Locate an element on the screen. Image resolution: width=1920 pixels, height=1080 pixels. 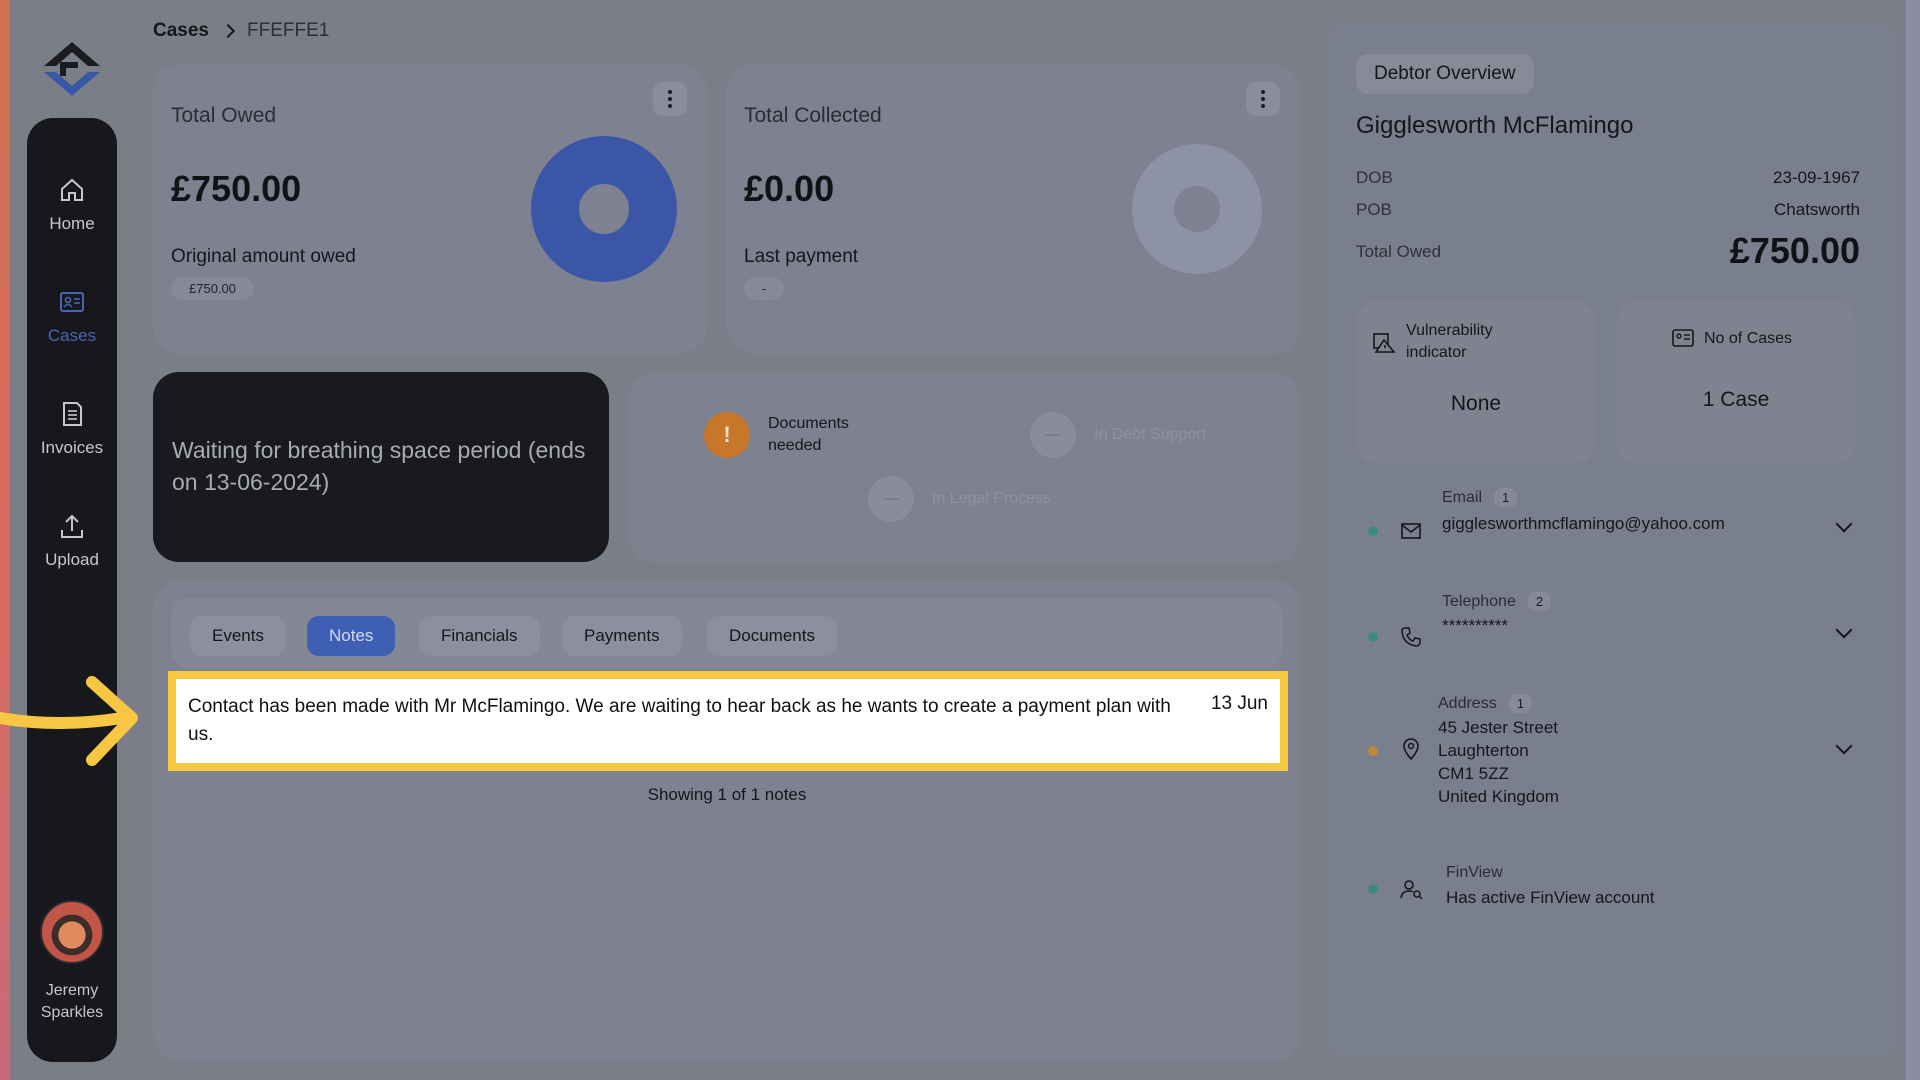
no-of-cases-header: No of Cases is located at coordinates (1732, 339).